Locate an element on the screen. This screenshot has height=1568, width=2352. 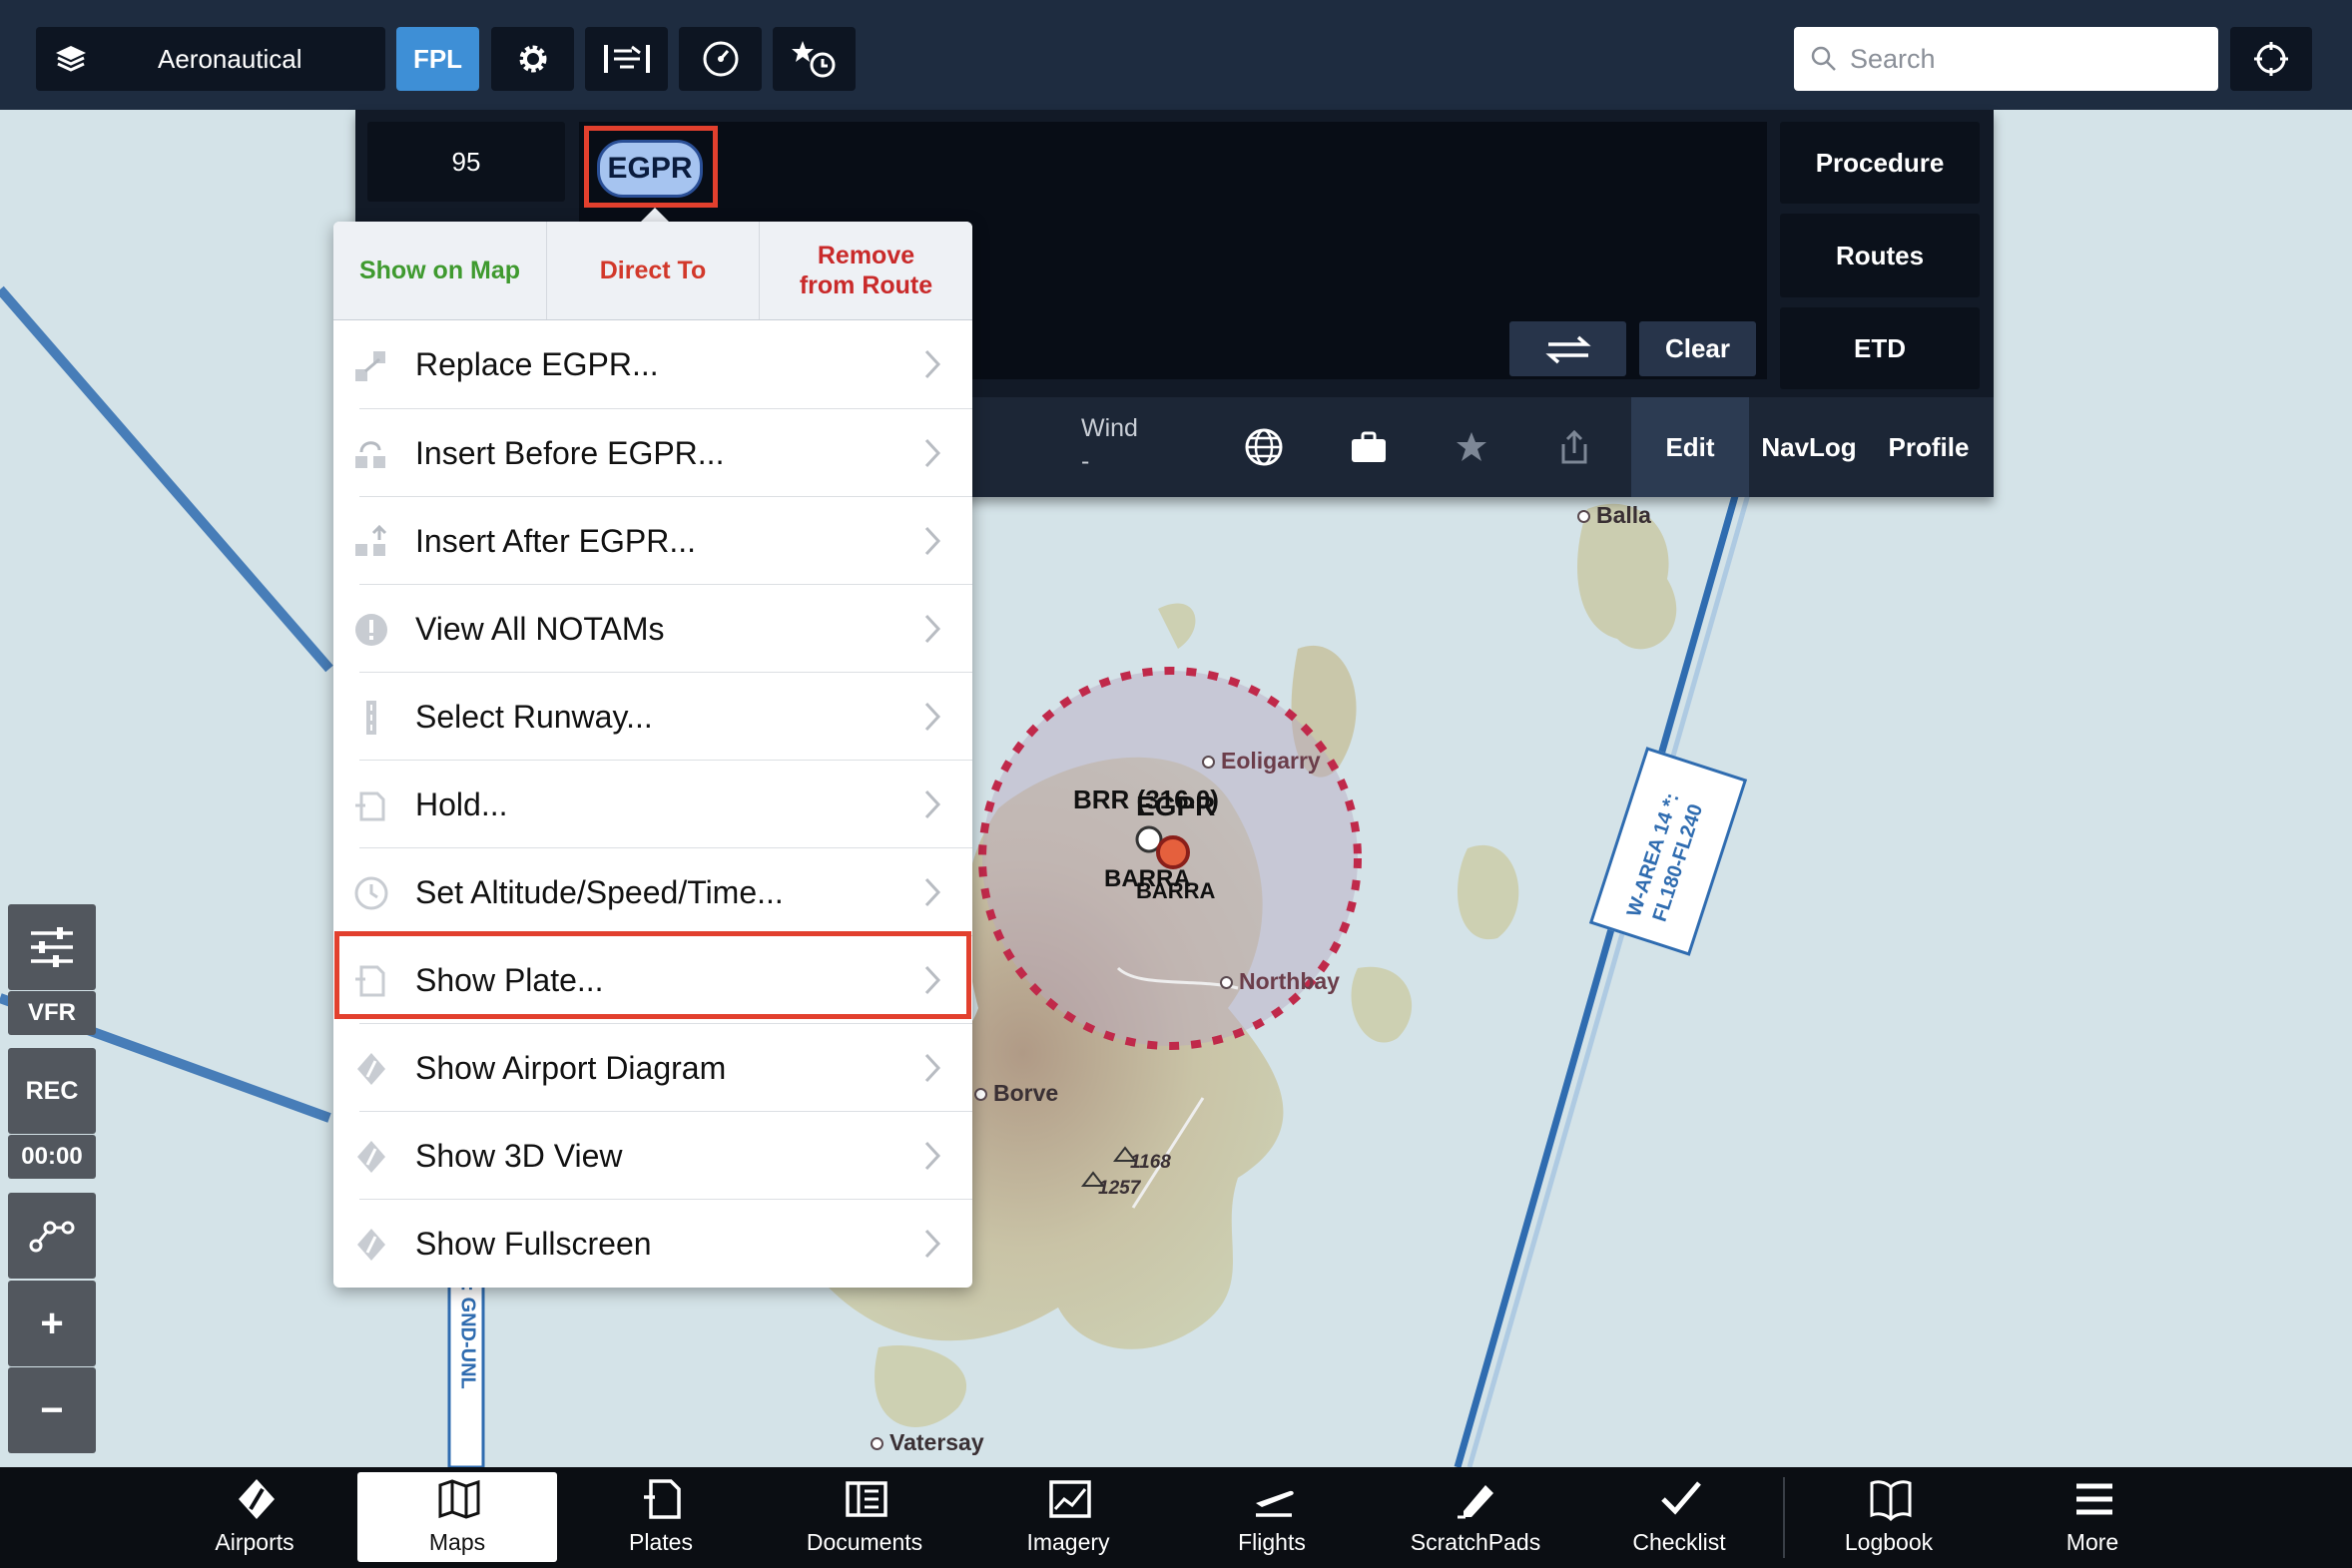
record-timer: 00:00 is located at coordinates (52, 1157).